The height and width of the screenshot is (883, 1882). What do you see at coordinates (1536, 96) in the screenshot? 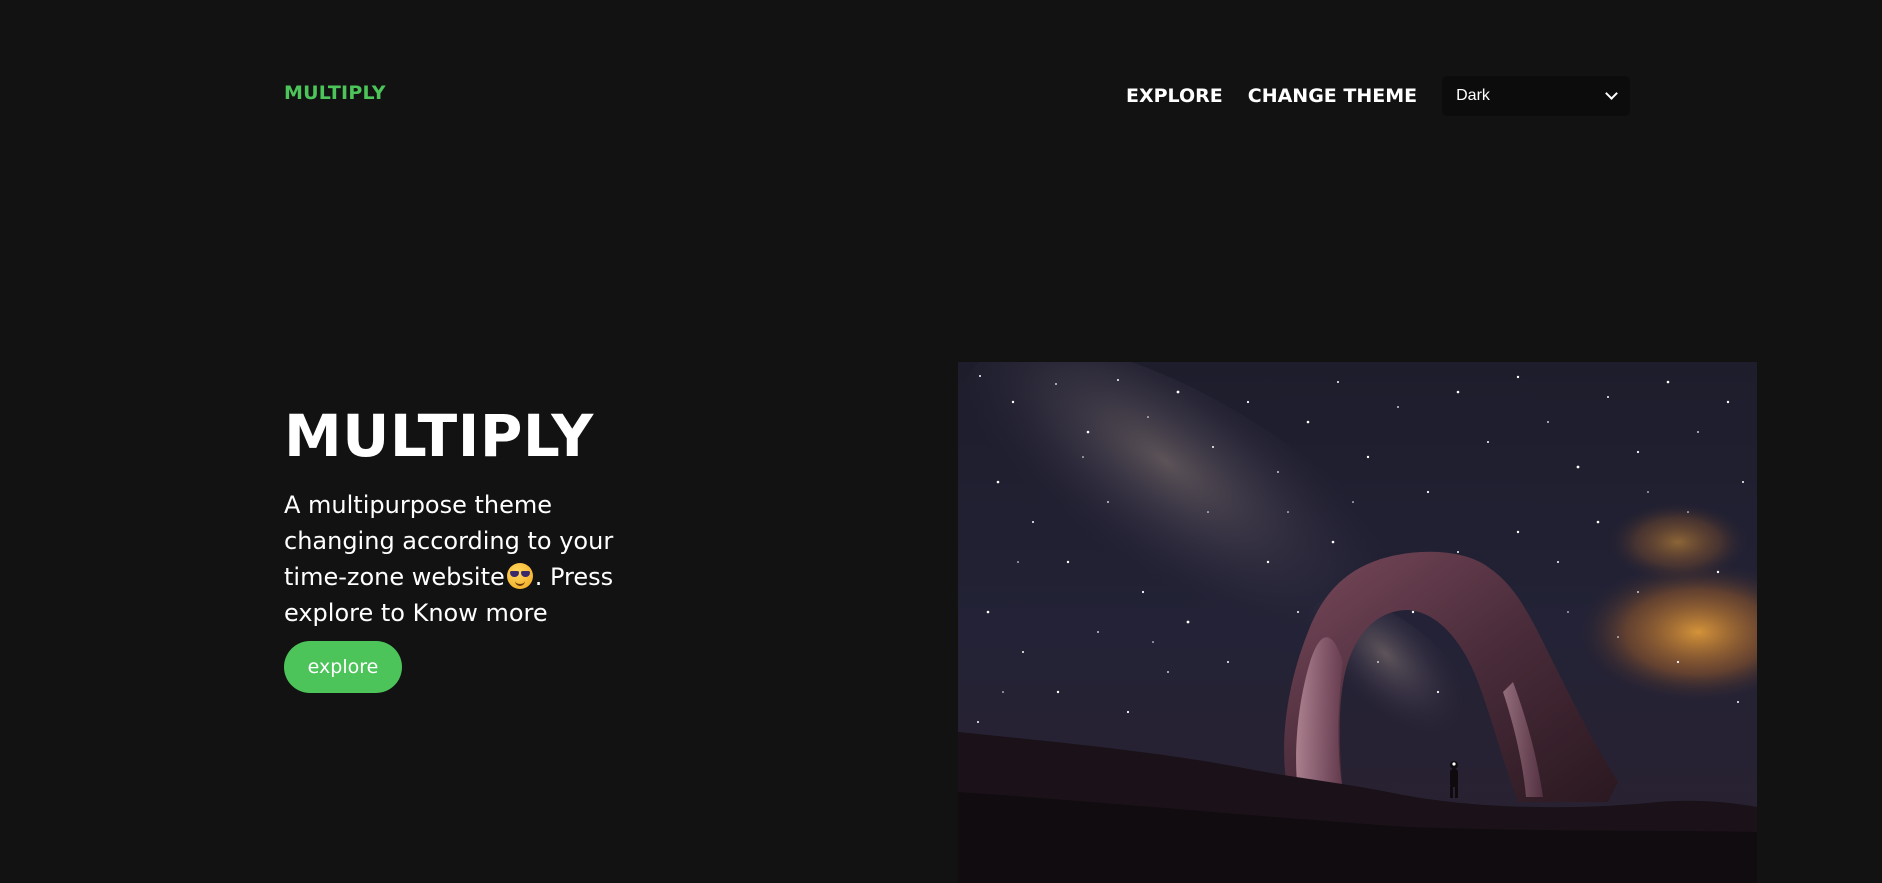
I see `theme-select: Dark` at bounding box center [1536, 96].